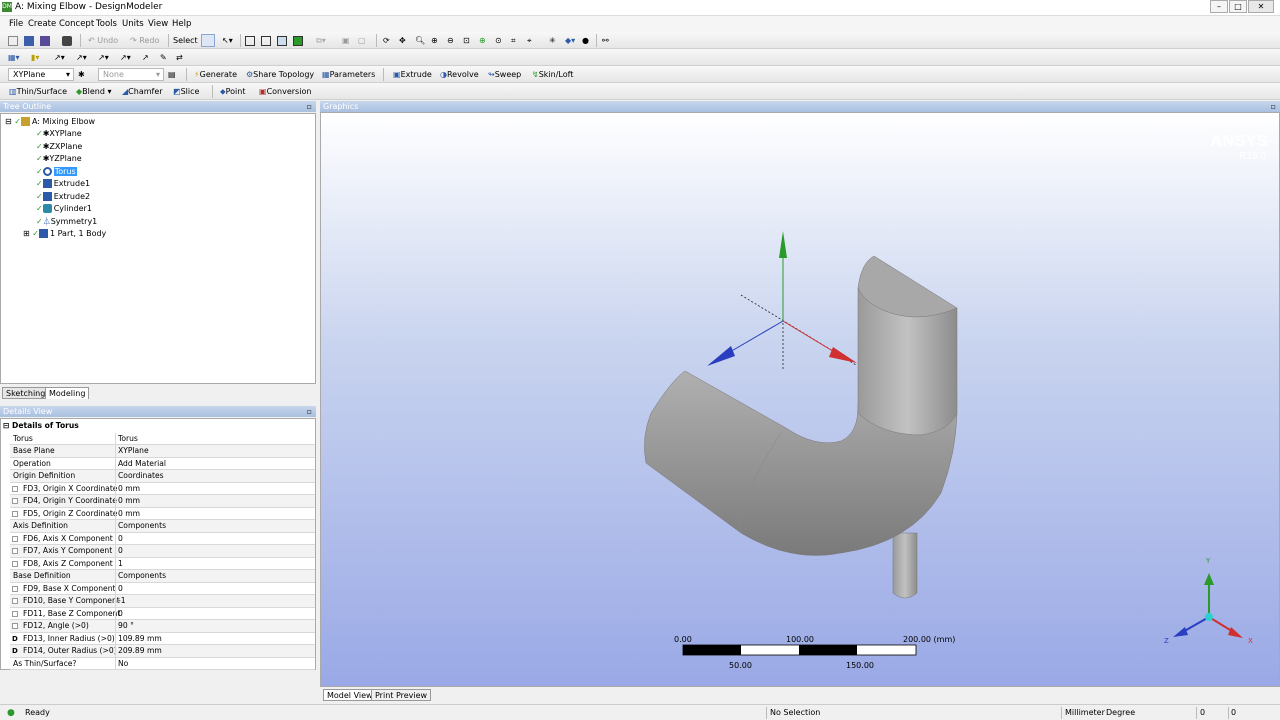 The image size is (1280, 720). I want to click on details-row: FD3, Origin X Coordinate 0 mm, so click(162, 488).